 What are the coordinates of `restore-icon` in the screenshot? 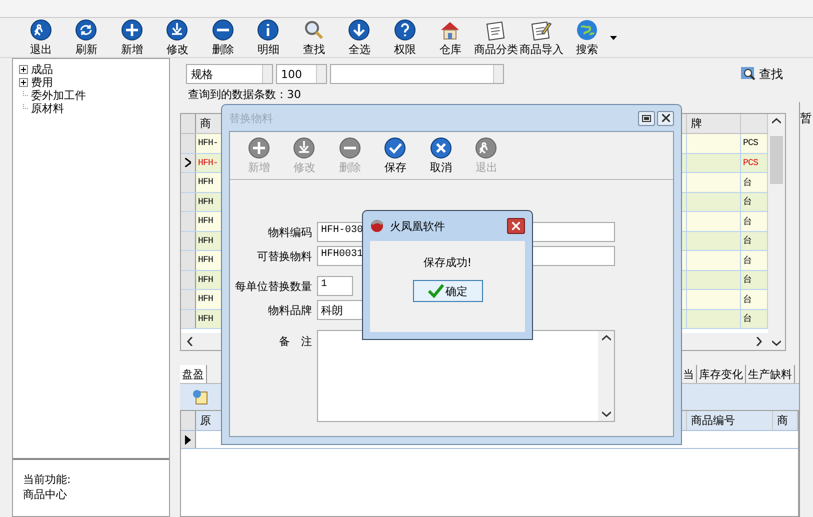 It's located at (646, 118).